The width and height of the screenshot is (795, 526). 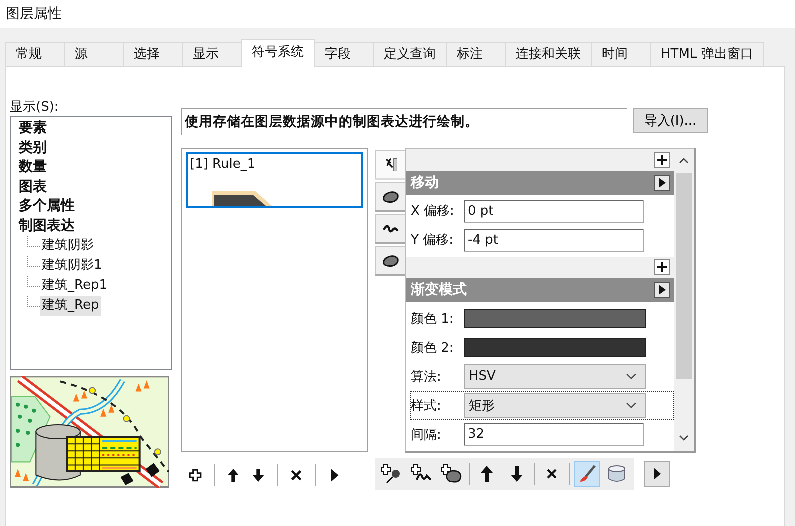 What do you see at coordinates (432, 240) in the screenshot?
I see `field-label: Y 偏移:` at bounding box center [432, 240].